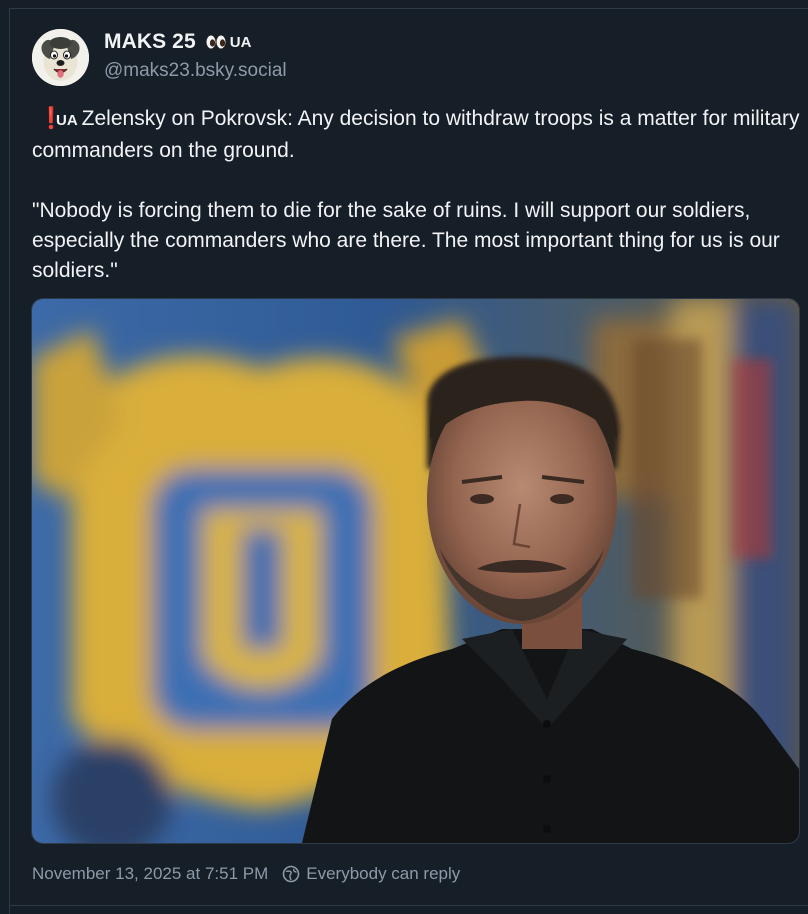  Describe the element at coordinates (67, 120) in the screenshot. I see `flag-ua-inline: UA` at that location.